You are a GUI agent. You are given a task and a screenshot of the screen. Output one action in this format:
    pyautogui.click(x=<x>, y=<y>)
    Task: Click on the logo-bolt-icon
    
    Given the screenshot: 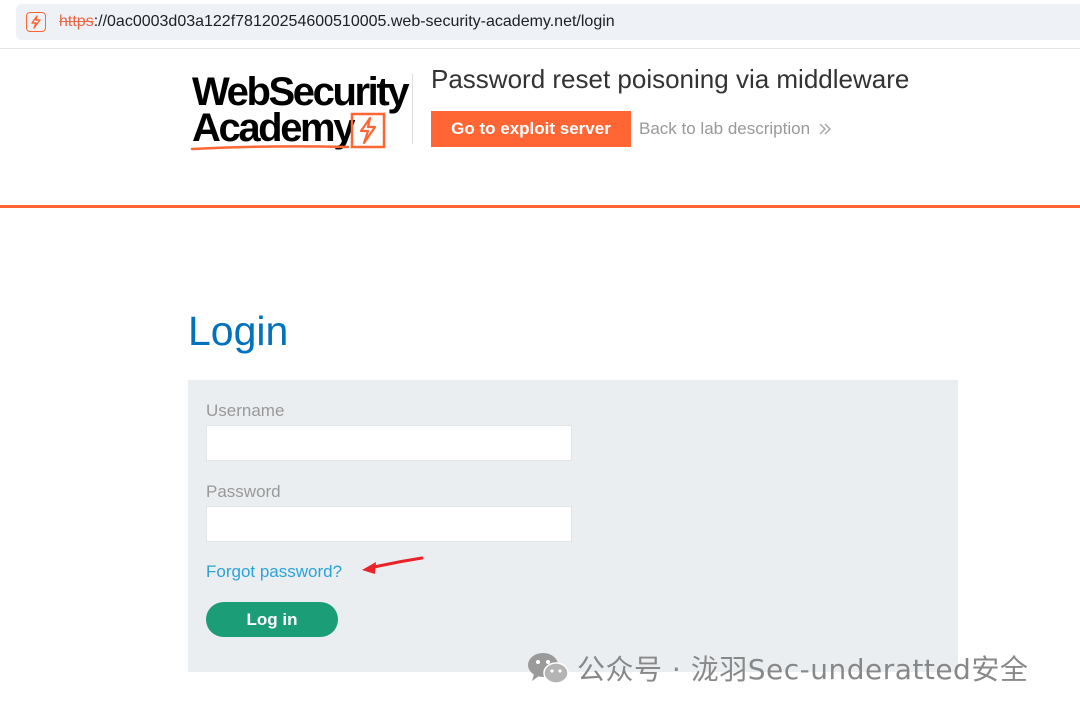 What is the action you would take?
    pyautogui.click(x=368, y=130)
    